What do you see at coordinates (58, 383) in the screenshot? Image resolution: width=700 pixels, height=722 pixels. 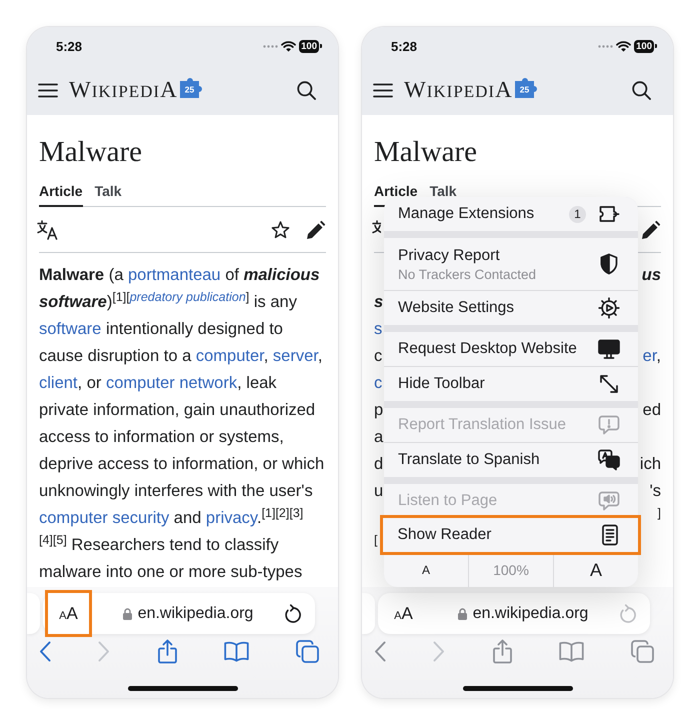 I see `article-link: client` at bounding box center [58, 383].